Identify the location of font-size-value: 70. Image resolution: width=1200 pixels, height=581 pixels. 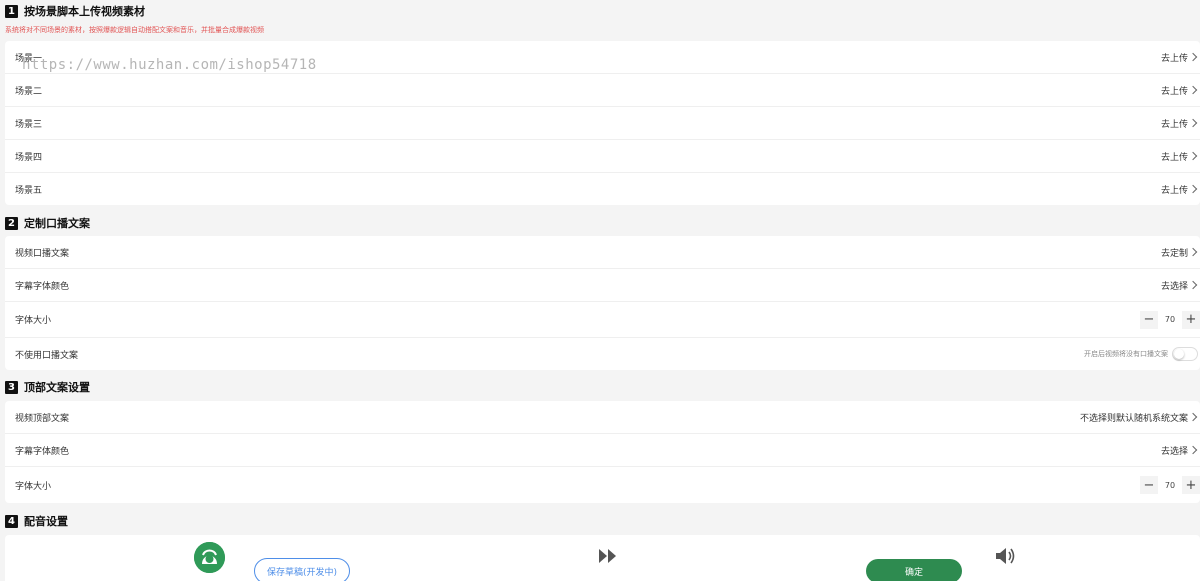
(1170, 320).